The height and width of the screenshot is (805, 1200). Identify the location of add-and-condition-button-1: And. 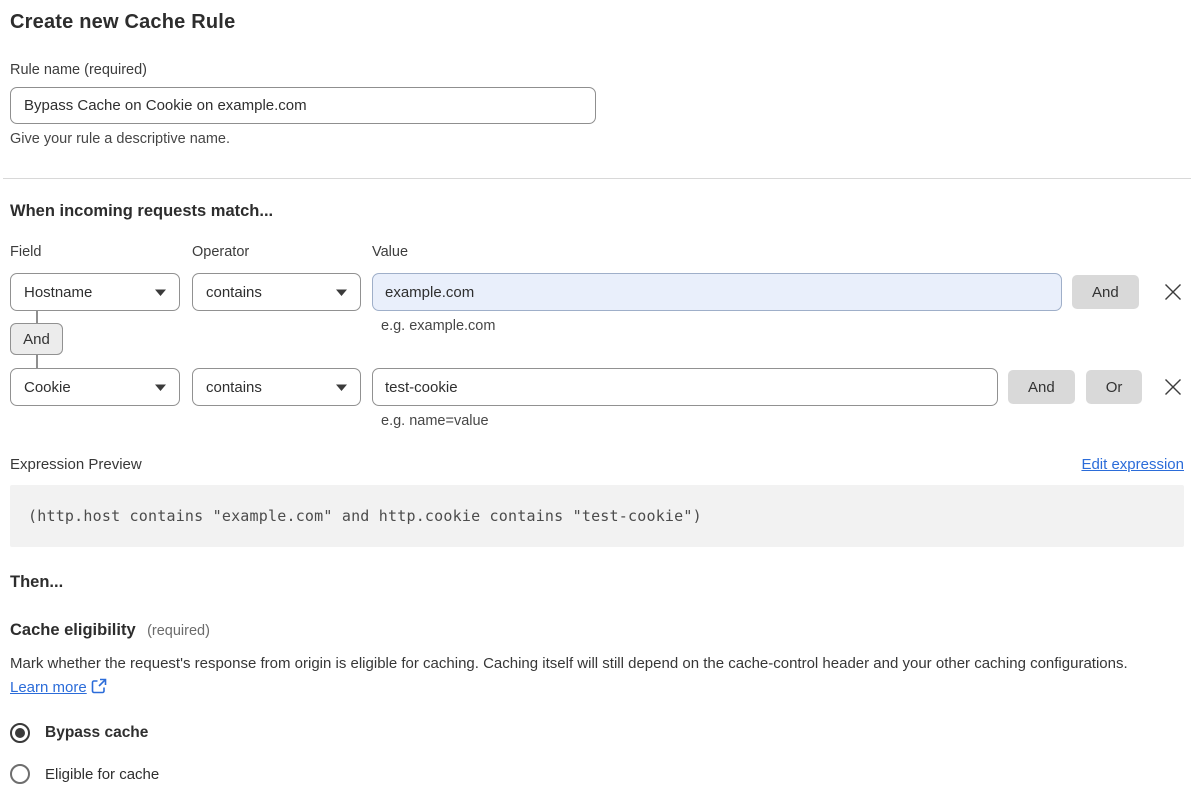
(1105, 292).